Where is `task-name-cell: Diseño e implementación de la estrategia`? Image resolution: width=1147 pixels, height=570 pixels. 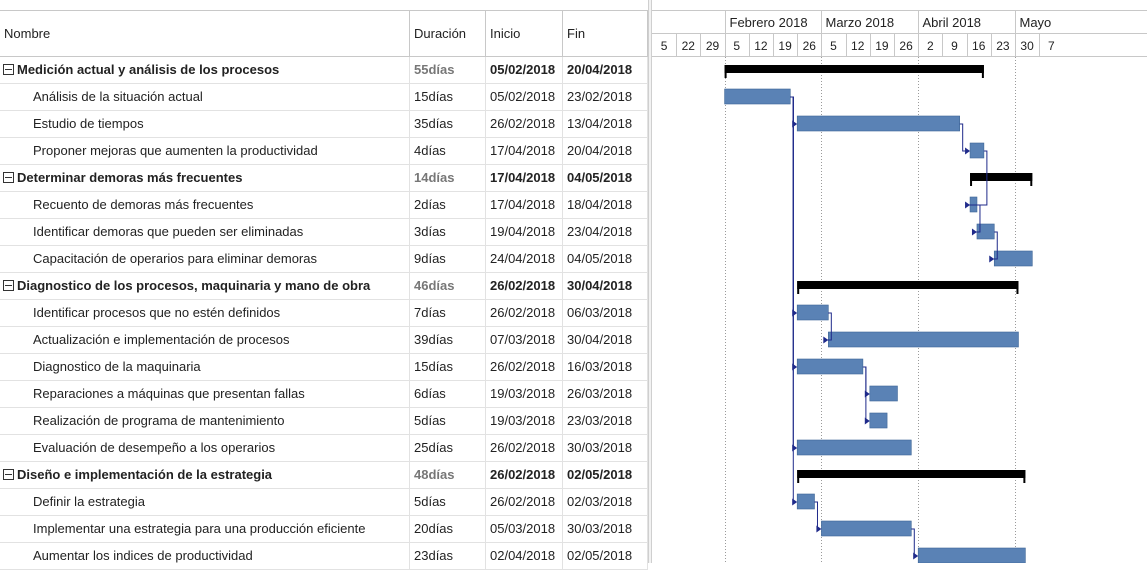
task-name-cell: Diseño e implementación de la estrategia is located at coordinates (205, 475).